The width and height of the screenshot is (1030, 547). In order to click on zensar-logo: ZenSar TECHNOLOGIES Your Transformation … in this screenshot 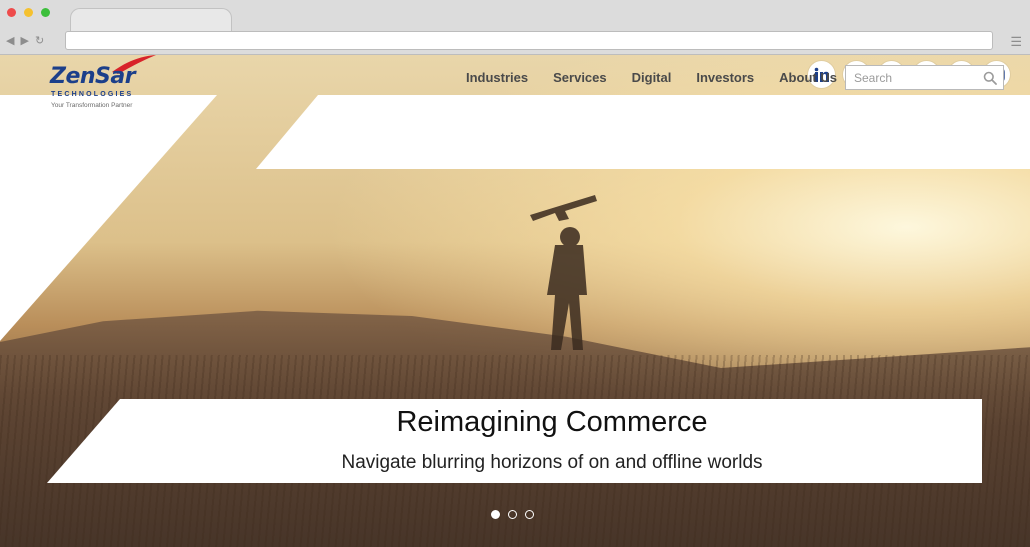, I will do `click(105, 84)`.